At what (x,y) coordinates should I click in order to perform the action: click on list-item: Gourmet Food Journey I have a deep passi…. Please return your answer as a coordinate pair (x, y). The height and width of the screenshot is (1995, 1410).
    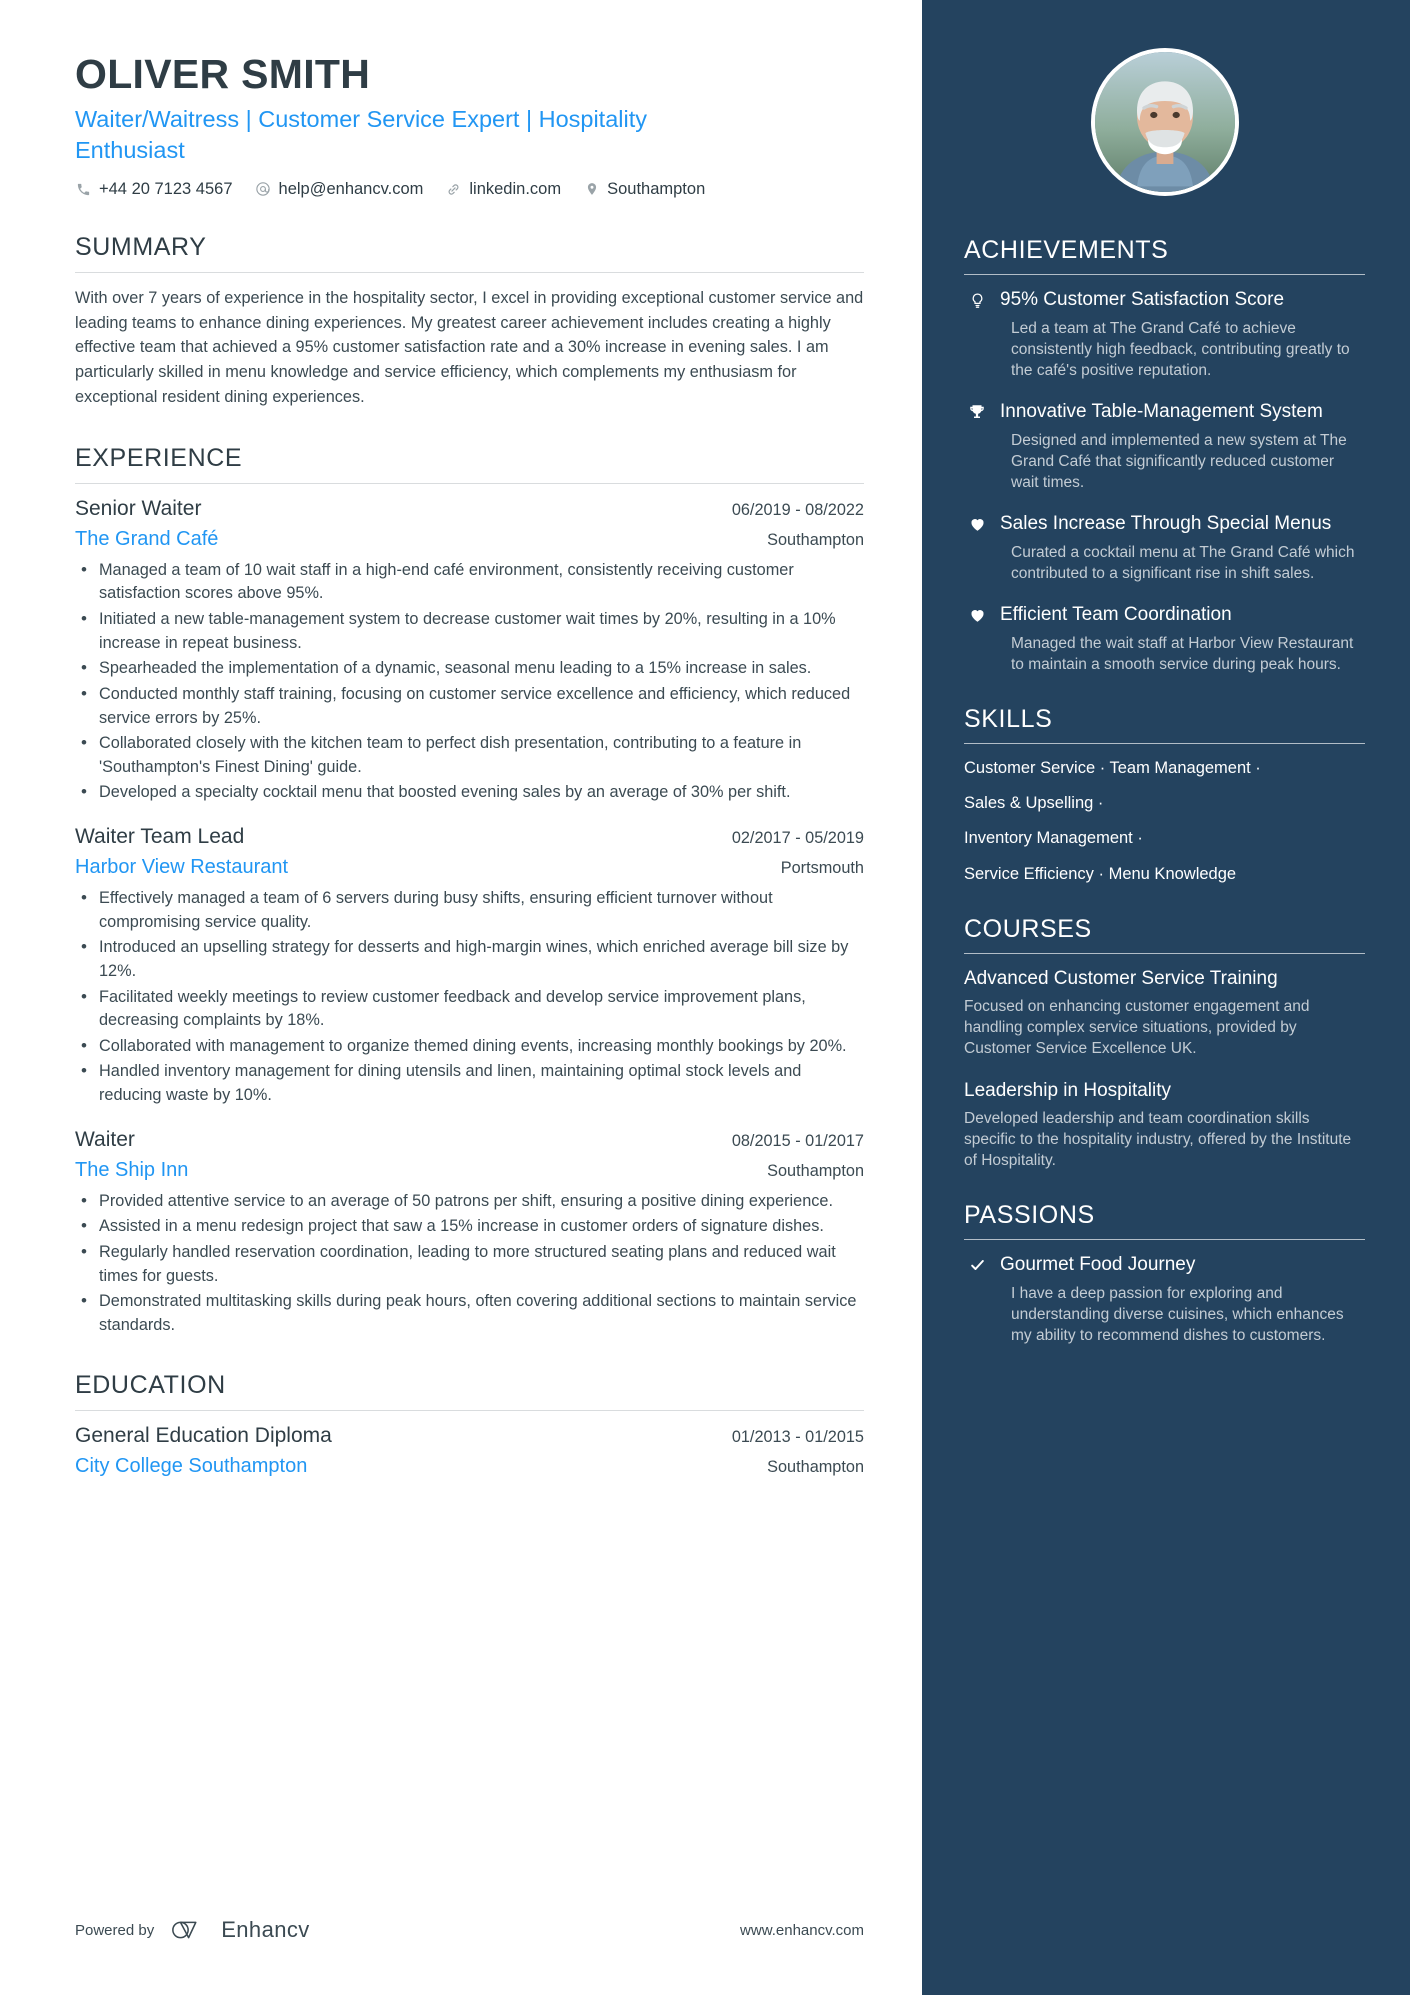
    Looking at the image, I should click on (1164, 1299).